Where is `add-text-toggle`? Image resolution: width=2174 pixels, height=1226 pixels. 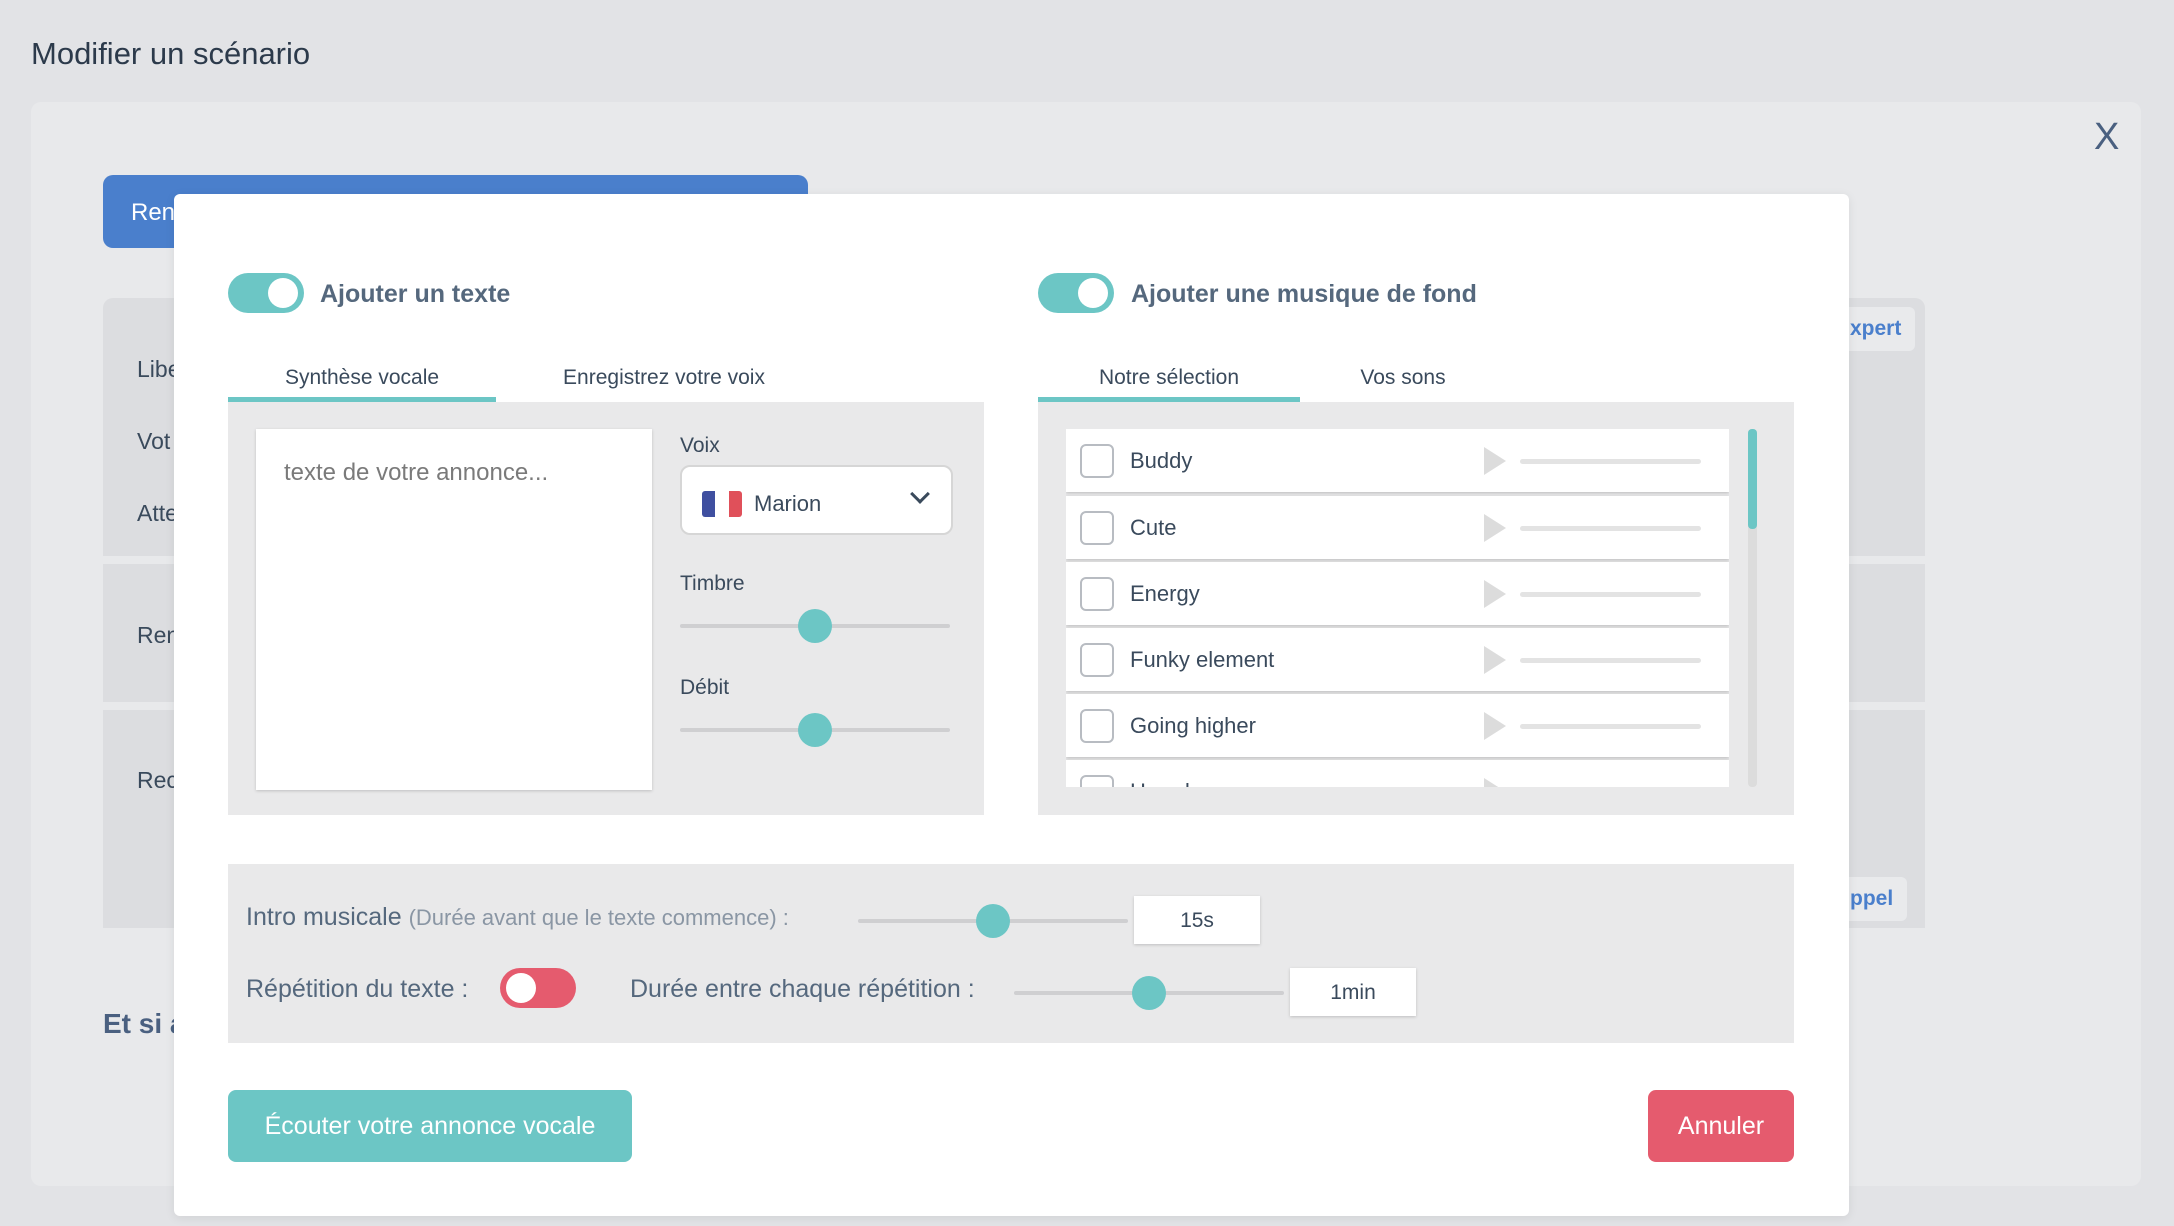 add-text-toggle is located at coordinates (266, 293).